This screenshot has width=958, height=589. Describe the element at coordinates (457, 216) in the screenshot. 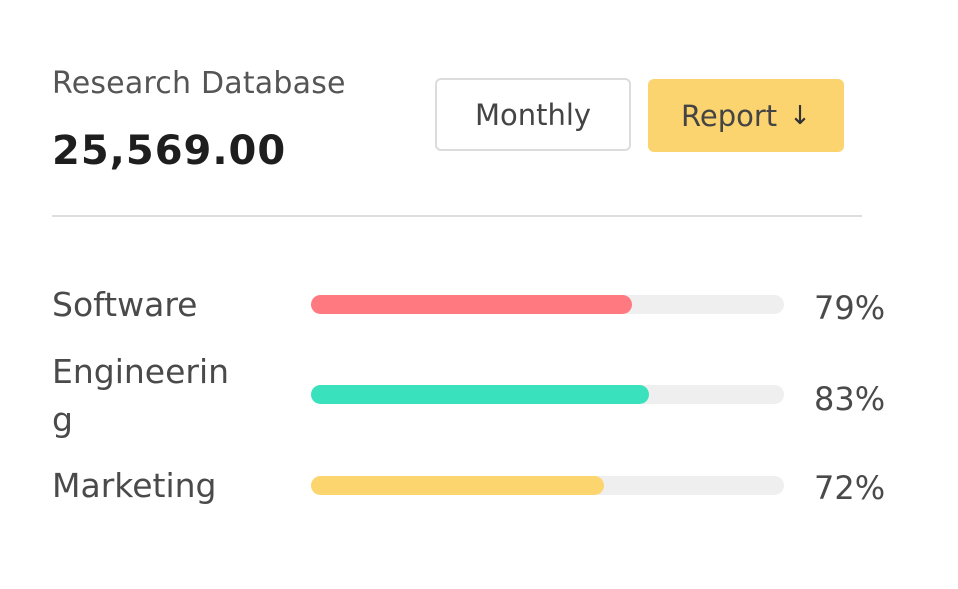

I see `divider` at that location.